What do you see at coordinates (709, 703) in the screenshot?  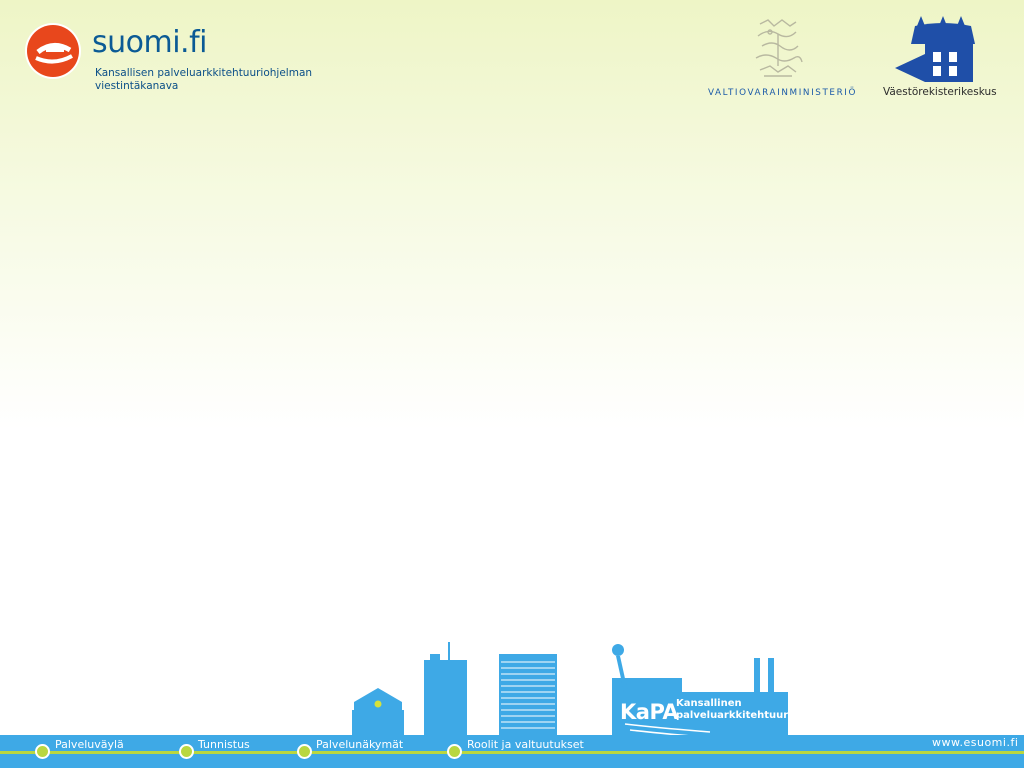 I see `kapa-subtitle-line-1: Kansallinen` at bounding box center [709, 703].